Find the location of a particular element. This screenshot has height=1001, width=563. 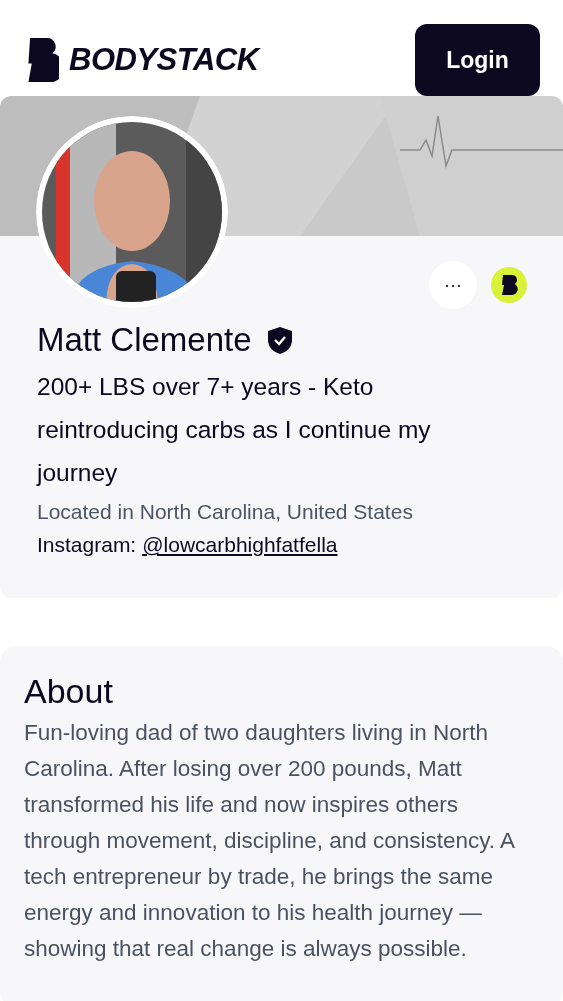

about-title: About is located at coordinates (69, 691).